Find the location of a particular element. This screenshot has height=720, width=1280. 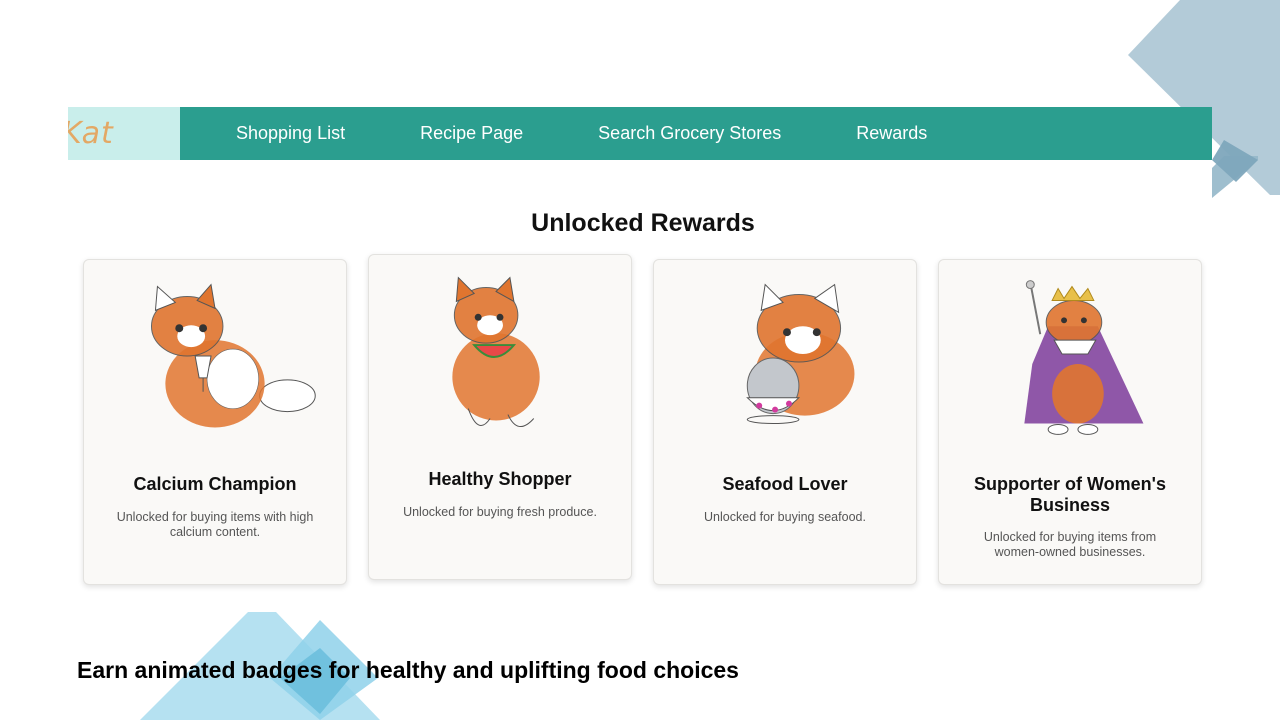

card-title: Healthy Shopper is located at coordinates (500, 479).